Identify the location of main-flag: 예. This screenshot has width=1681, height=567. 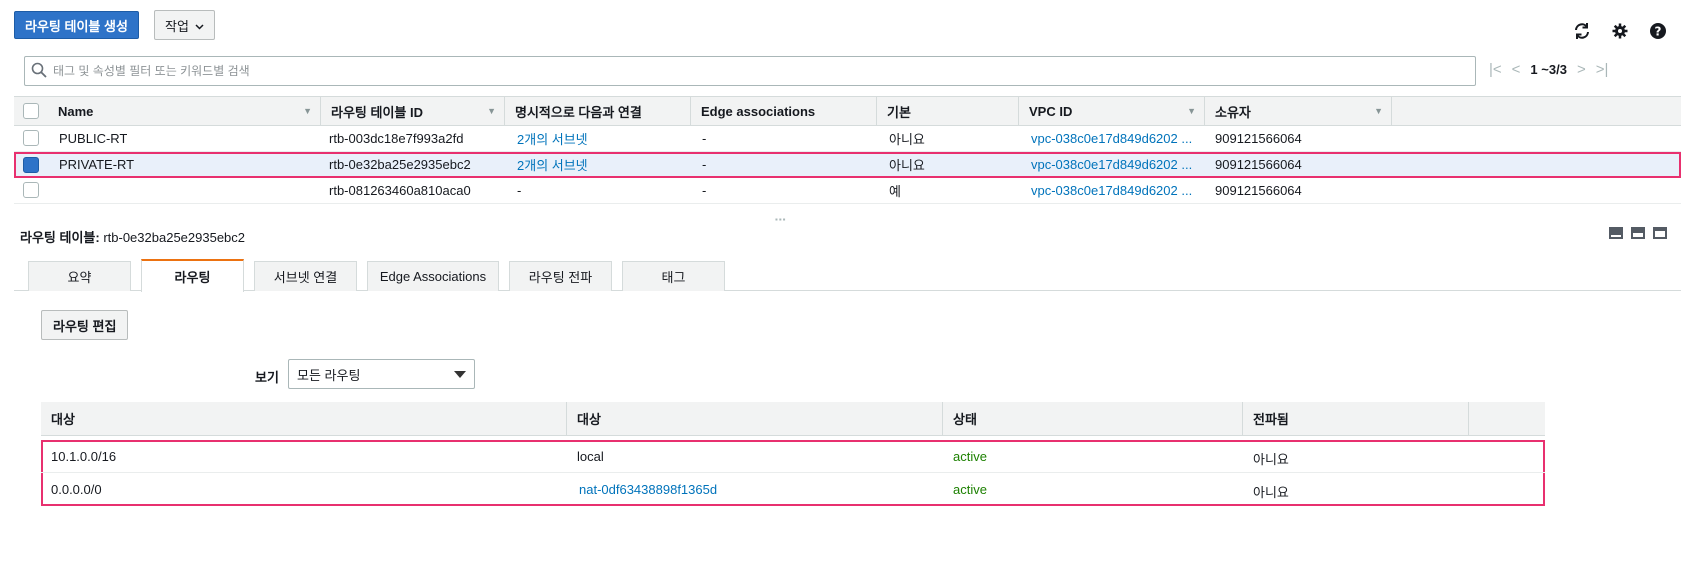
(895, 191).